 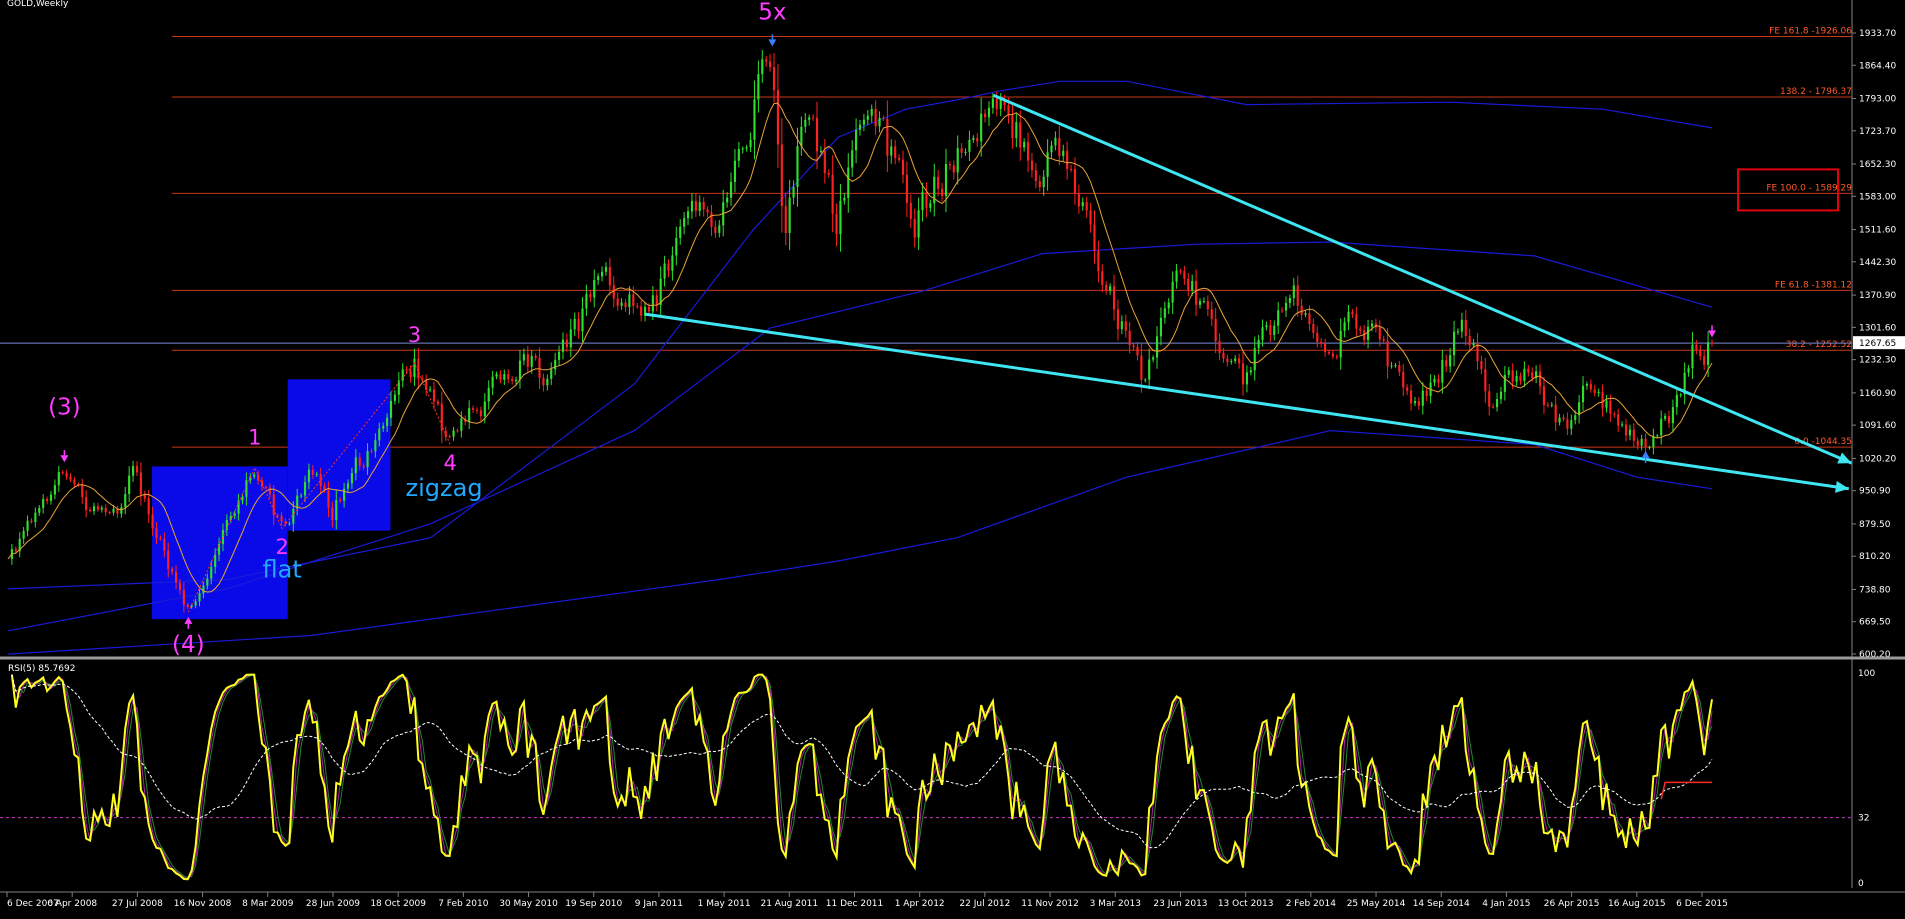 I want to click on date-tick-label: 14 Sep 2014, so click(x=1441, y=904).